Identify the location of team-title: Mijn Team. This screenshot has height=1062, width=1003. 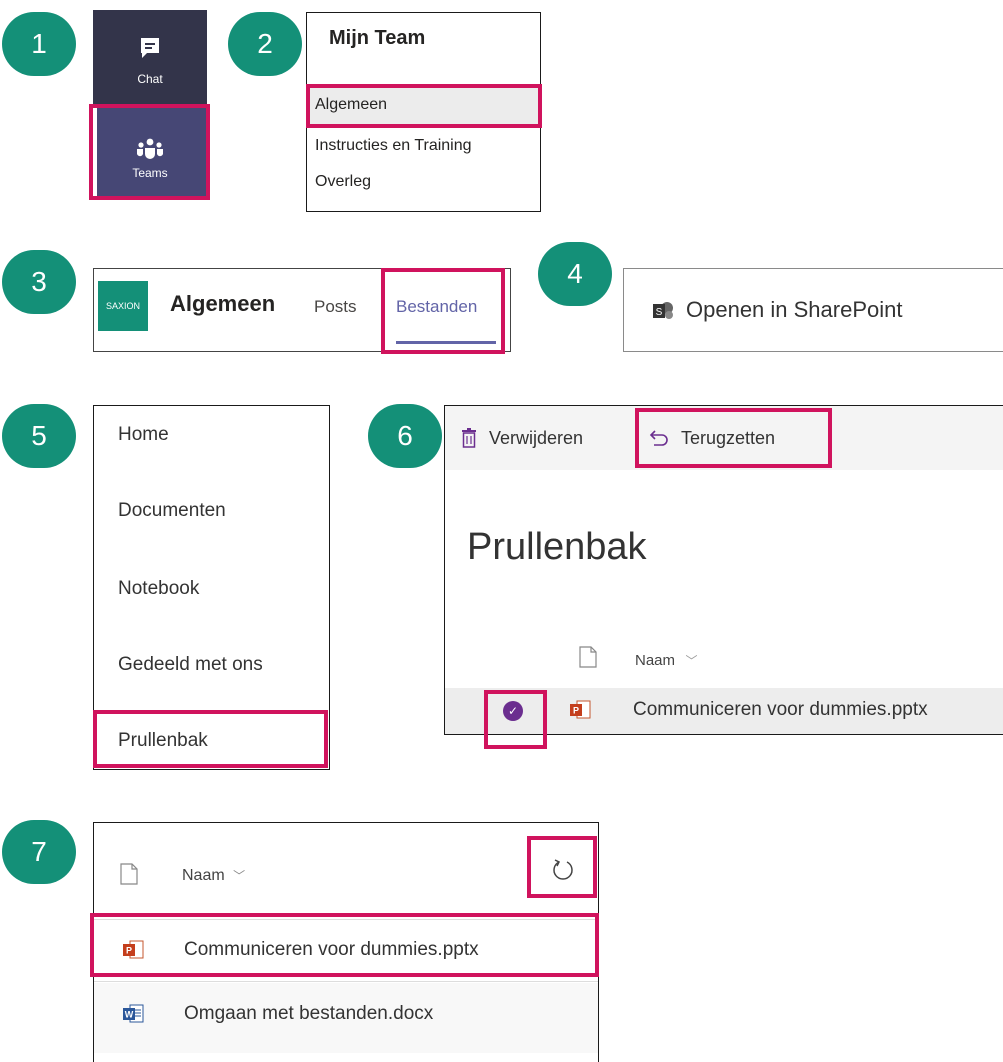
(377, 38).